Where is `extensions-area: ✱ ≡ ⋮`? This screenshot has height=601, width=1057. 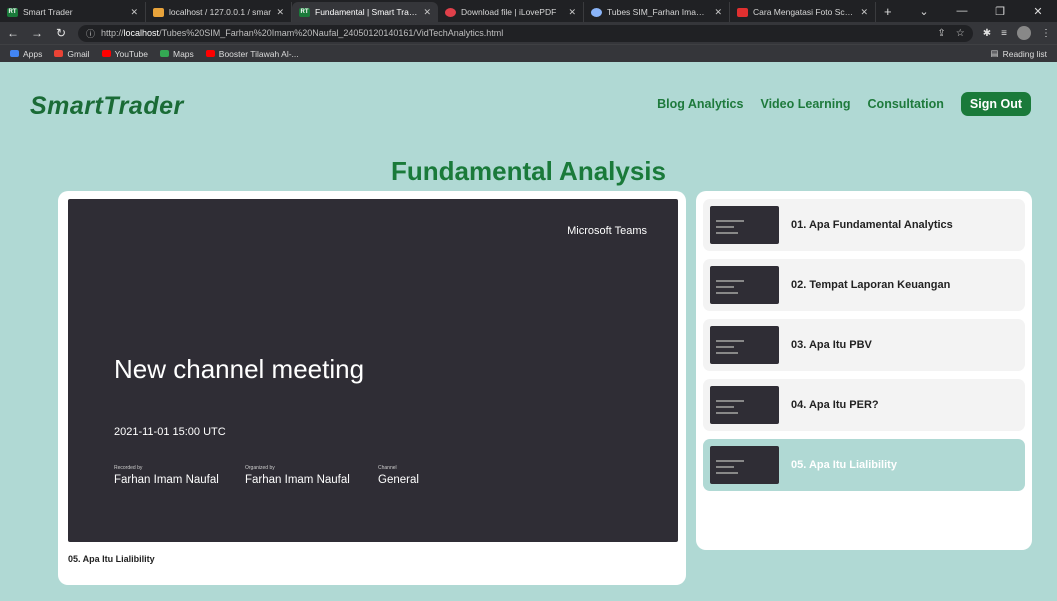 extensions-area: ✱ ≡ ⋮ is located at coordinates (1017, 33).